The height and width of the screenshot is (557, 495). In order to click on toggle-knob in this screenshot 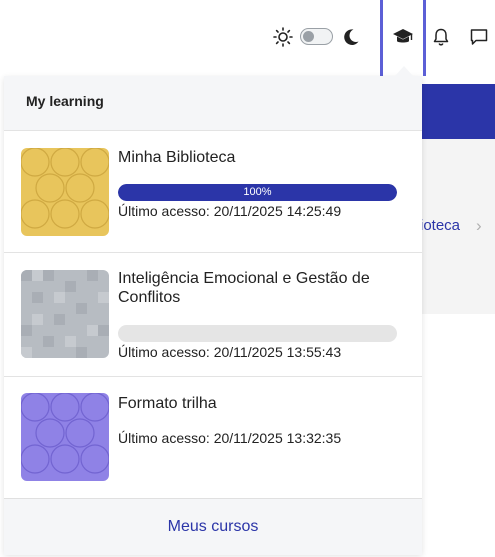, I will do `click(308, 36)`.